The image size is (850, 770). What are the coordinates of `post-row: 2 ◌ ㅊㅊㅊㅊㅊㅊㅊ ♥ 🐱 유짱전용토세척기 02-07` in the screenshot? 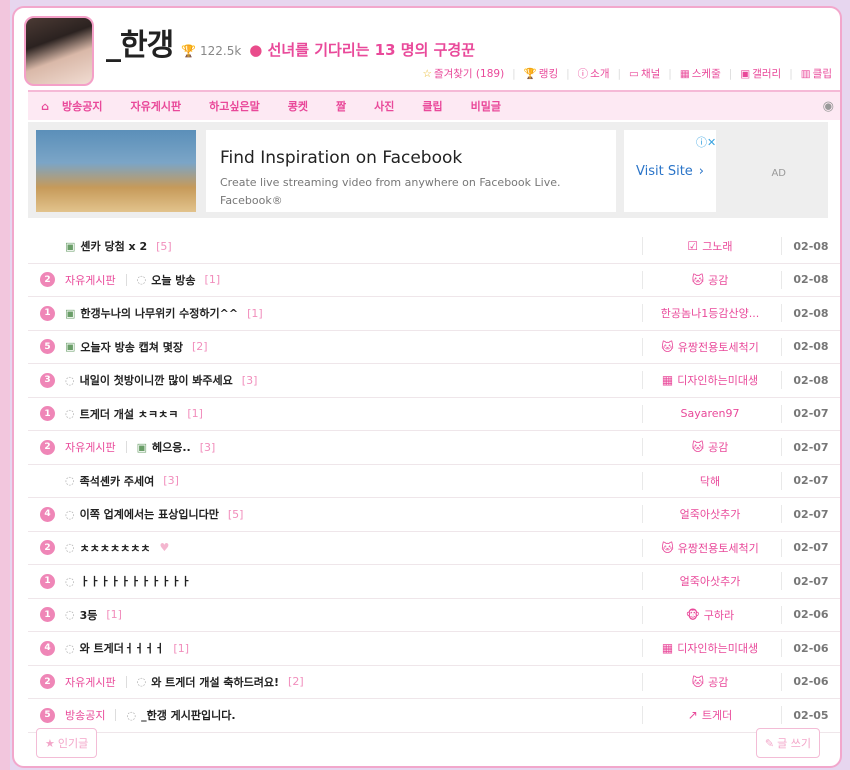 It's located at (434, 548).